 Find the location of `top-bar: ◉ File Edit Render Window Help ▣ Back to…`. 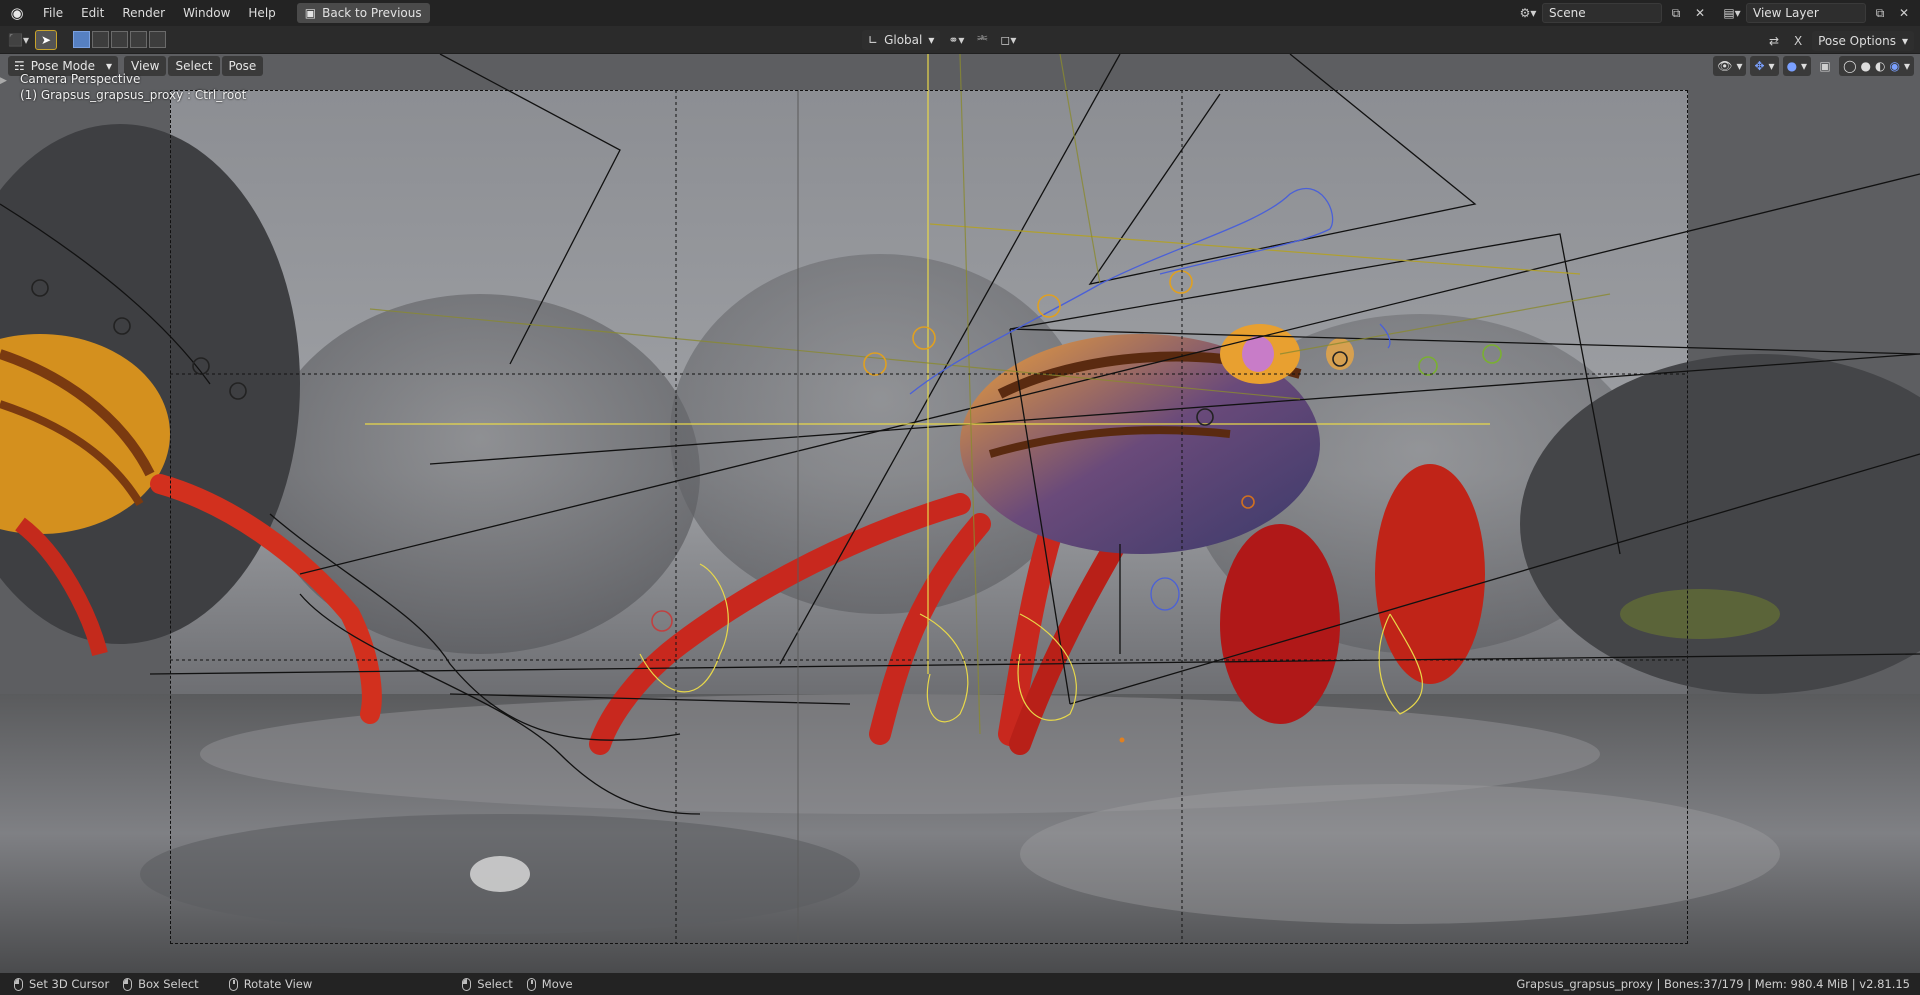

top-bar: ◉ File Edit Render Window Help ▣ Back to… is located at coordinates (960, 13).